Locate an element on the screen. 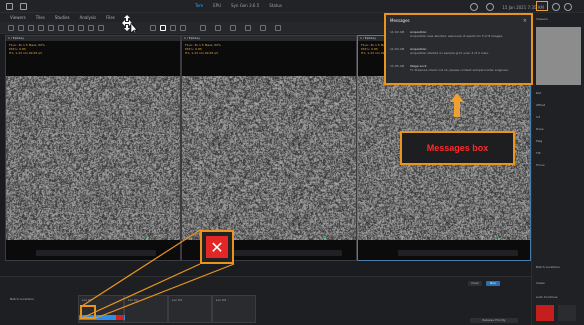 The width and height of the screenshot is (584, 325). message-time: 11:05 AM is located at coordinates (398, 66).